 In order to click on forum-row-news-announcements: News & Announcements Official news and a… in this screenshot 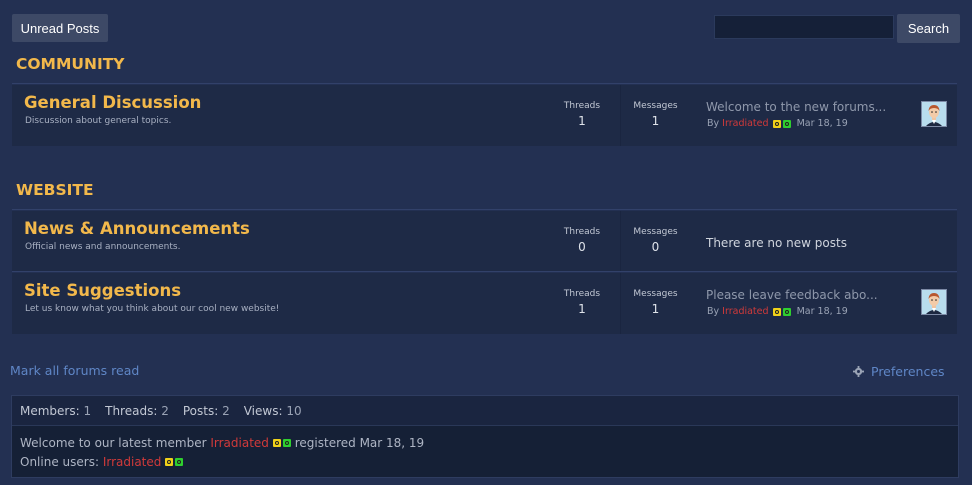, I will do `click(484, 241)`.